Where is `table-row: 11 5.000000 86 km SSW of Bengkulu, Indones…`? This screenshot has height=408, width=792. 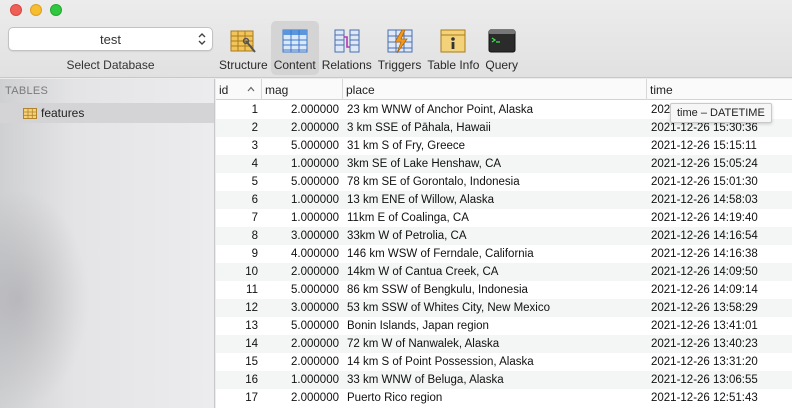
table-row: 11 5.000000 86 km SSW of Bengkulu, Indones… is located at coordinates (504, 290).